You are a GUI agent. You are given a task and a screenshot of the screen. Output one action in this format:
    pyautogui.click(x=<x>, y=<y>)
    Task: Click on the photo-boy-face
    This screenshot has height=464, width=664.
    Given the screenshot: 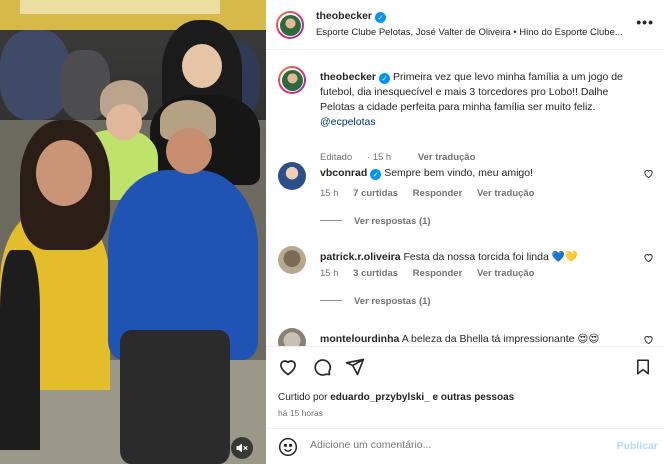 What is the action you would take?
    pyautogui.click(x=202, y=66)
    